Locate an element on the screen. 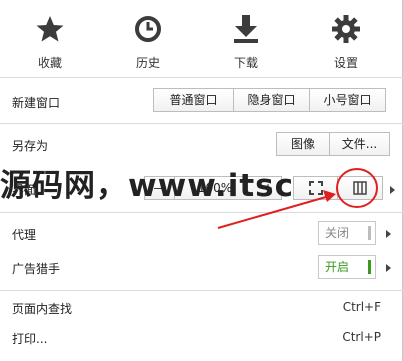 The width and height of the screenshot is (403, 361). annotation-arrow-head is located at coordinates (329, 196).